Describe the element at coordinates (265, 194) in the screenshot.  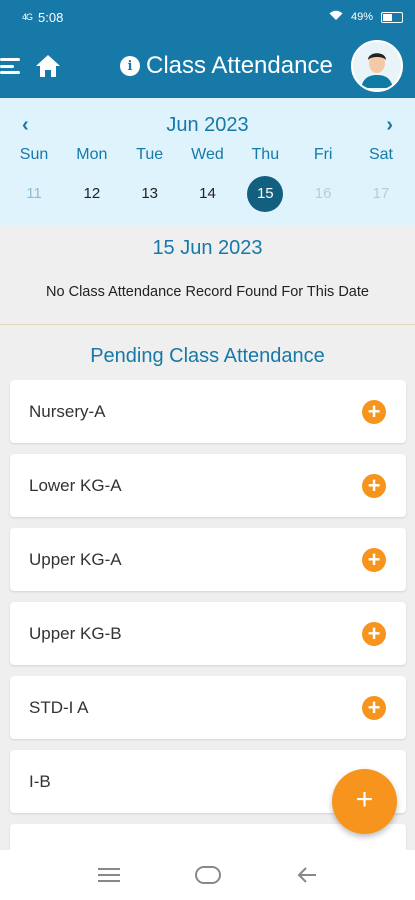
I see `day-number-selected: 15` at that location.